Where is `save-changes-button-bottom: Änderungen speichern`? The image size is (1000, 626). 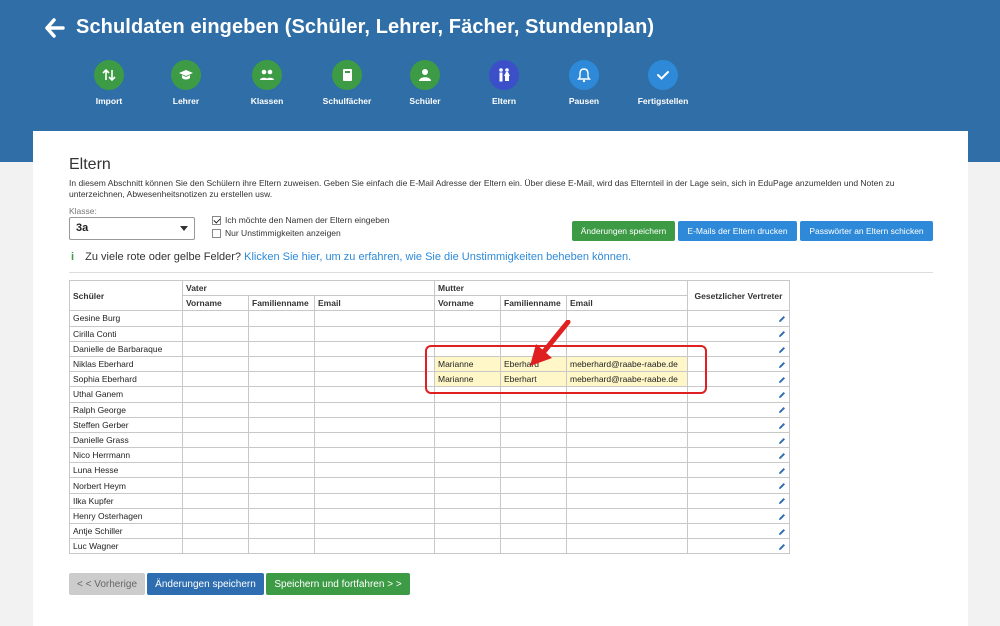 save-changes-button-bottom: Änderungen speichern is located at coordinates (205, 584).